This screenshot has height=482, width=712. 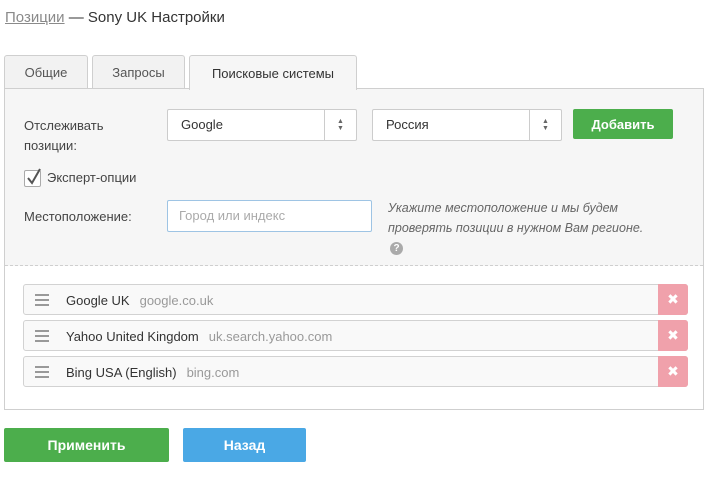 What do you see at coordinates (273, 72) in the screenshot?
I see `tab-search-engines: Поисковые системы` at bounding box center [273, 72].